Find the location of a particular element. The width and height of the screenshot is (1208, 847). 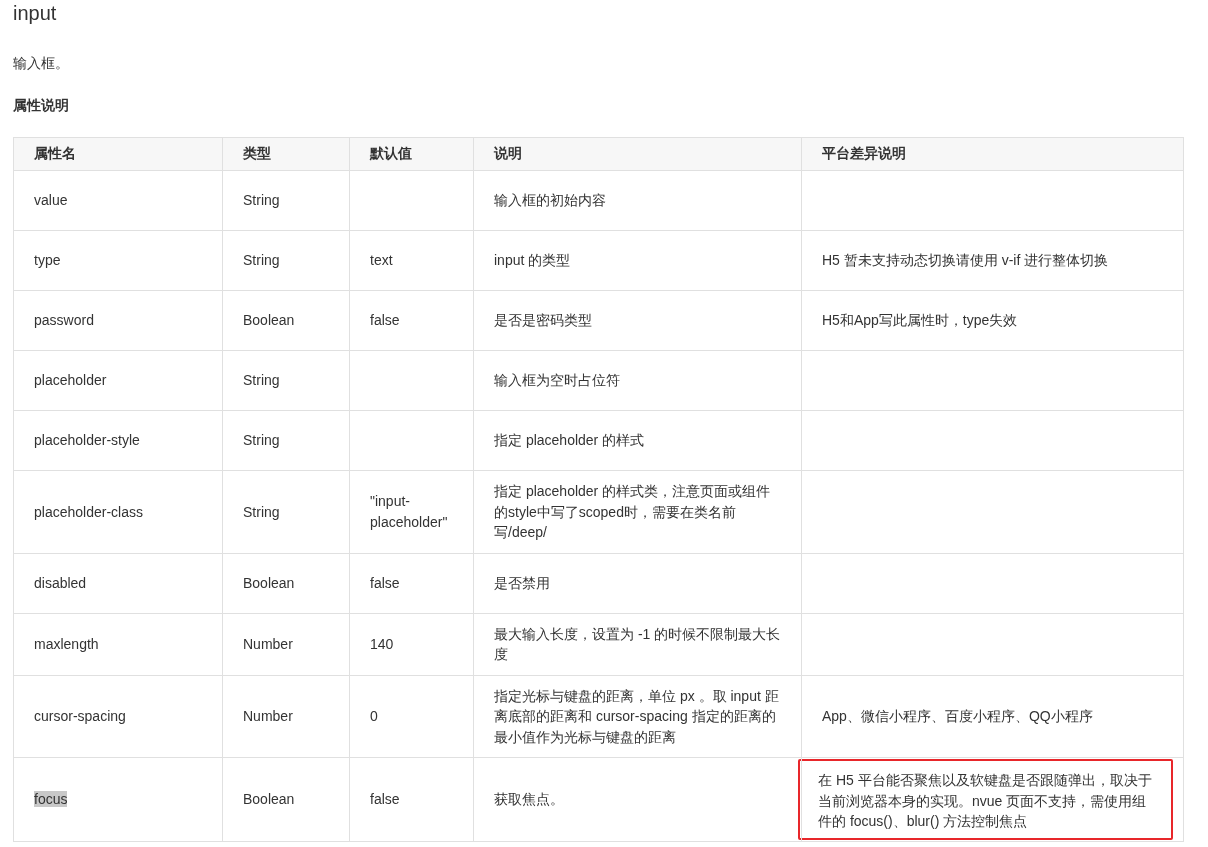

table-cell: "input-placeholder" is located at coordinates (411, 511).